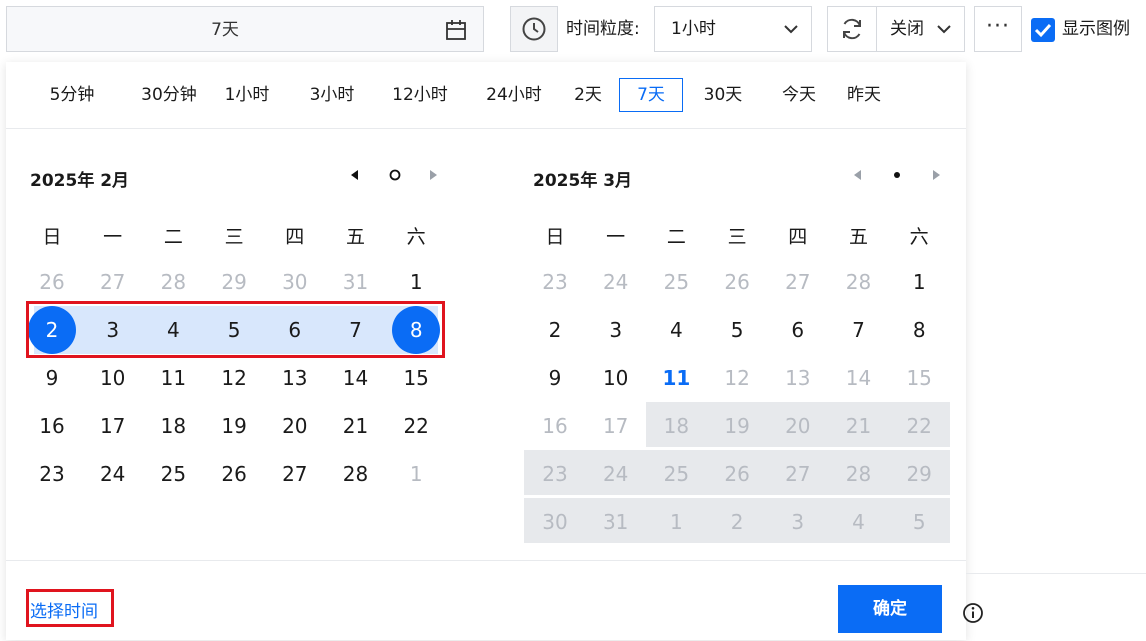 This screenshot has width=1146, height=641. Describe the element at coordinates (890, 609) in the screenshot. I see `confirm-button: 确定` at that location.